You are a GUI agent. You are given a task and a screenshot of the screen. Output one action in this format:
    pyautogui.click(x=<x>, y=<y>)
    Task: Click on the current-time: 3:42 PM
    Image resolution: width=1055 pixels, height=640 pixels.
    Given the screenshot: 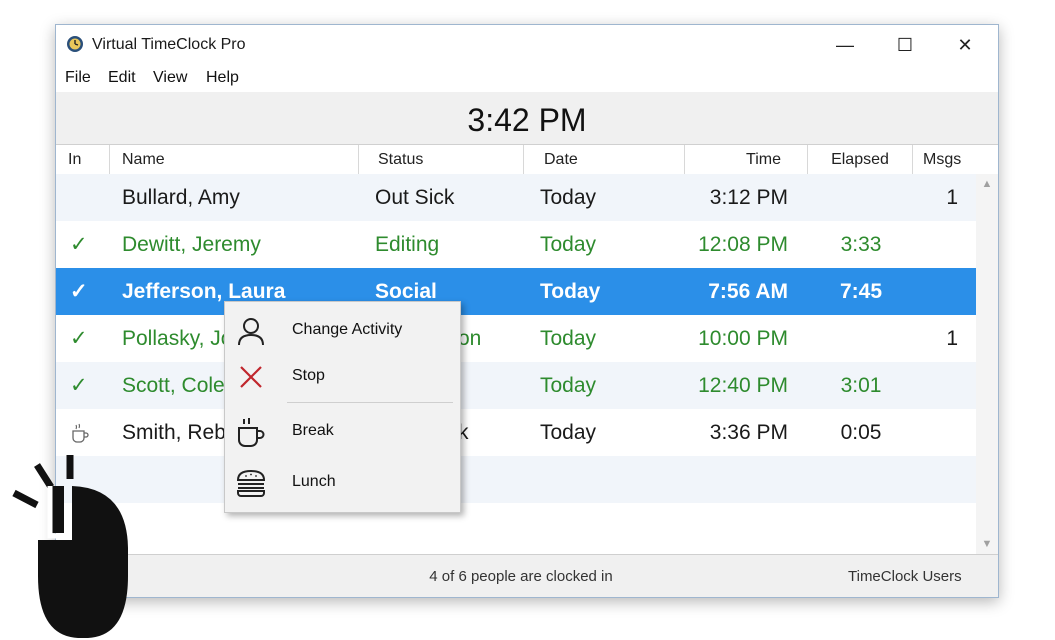 What is the action you would take?
    pyautogui.click(x=527, y=120)
    